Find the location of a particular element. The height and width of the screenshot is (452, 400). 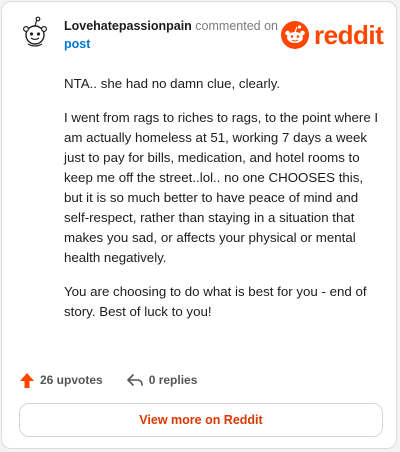

comment-paragraph-1: NTA.. she had no damn clue, clearly. is located at coordinates (172, 83).